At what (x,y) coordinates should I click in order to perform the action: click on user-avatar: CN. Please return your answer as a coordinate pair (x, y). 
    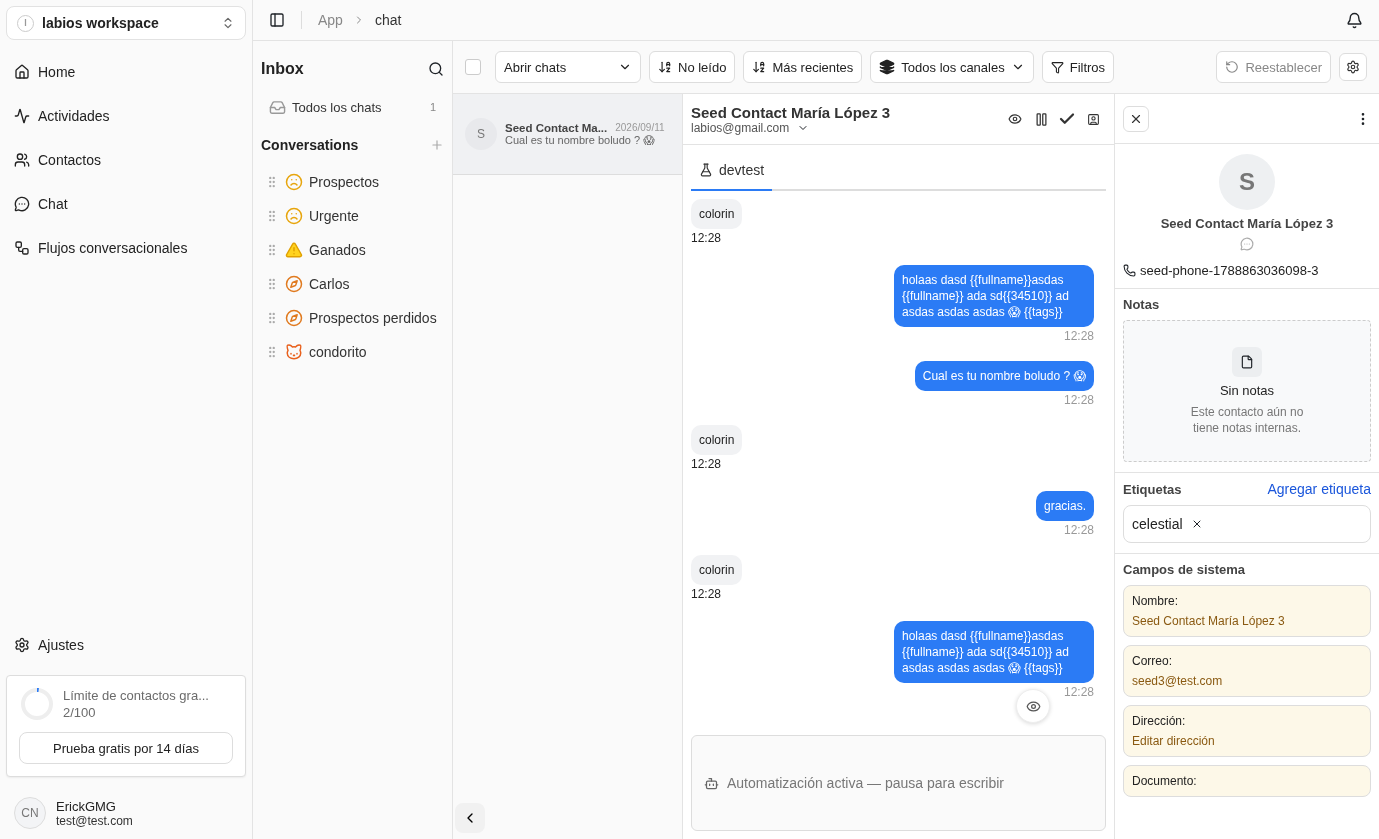
    Looking at the image, I should click on (30, 813).